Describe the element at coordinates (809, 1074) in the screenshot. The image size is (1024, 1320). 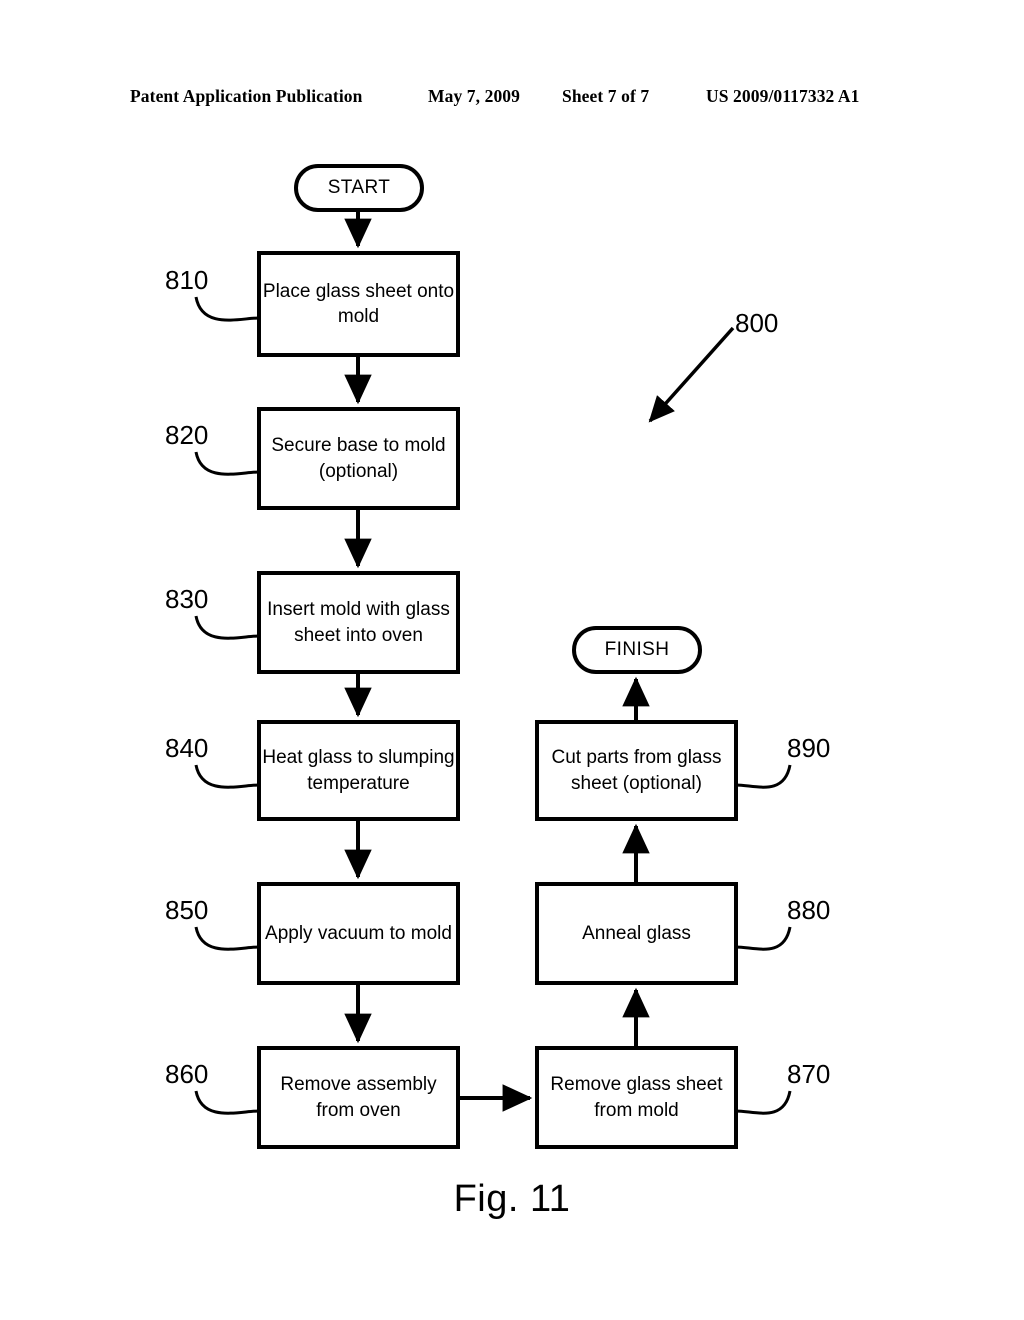
I see `reference-numeral-870: 870` at that location.